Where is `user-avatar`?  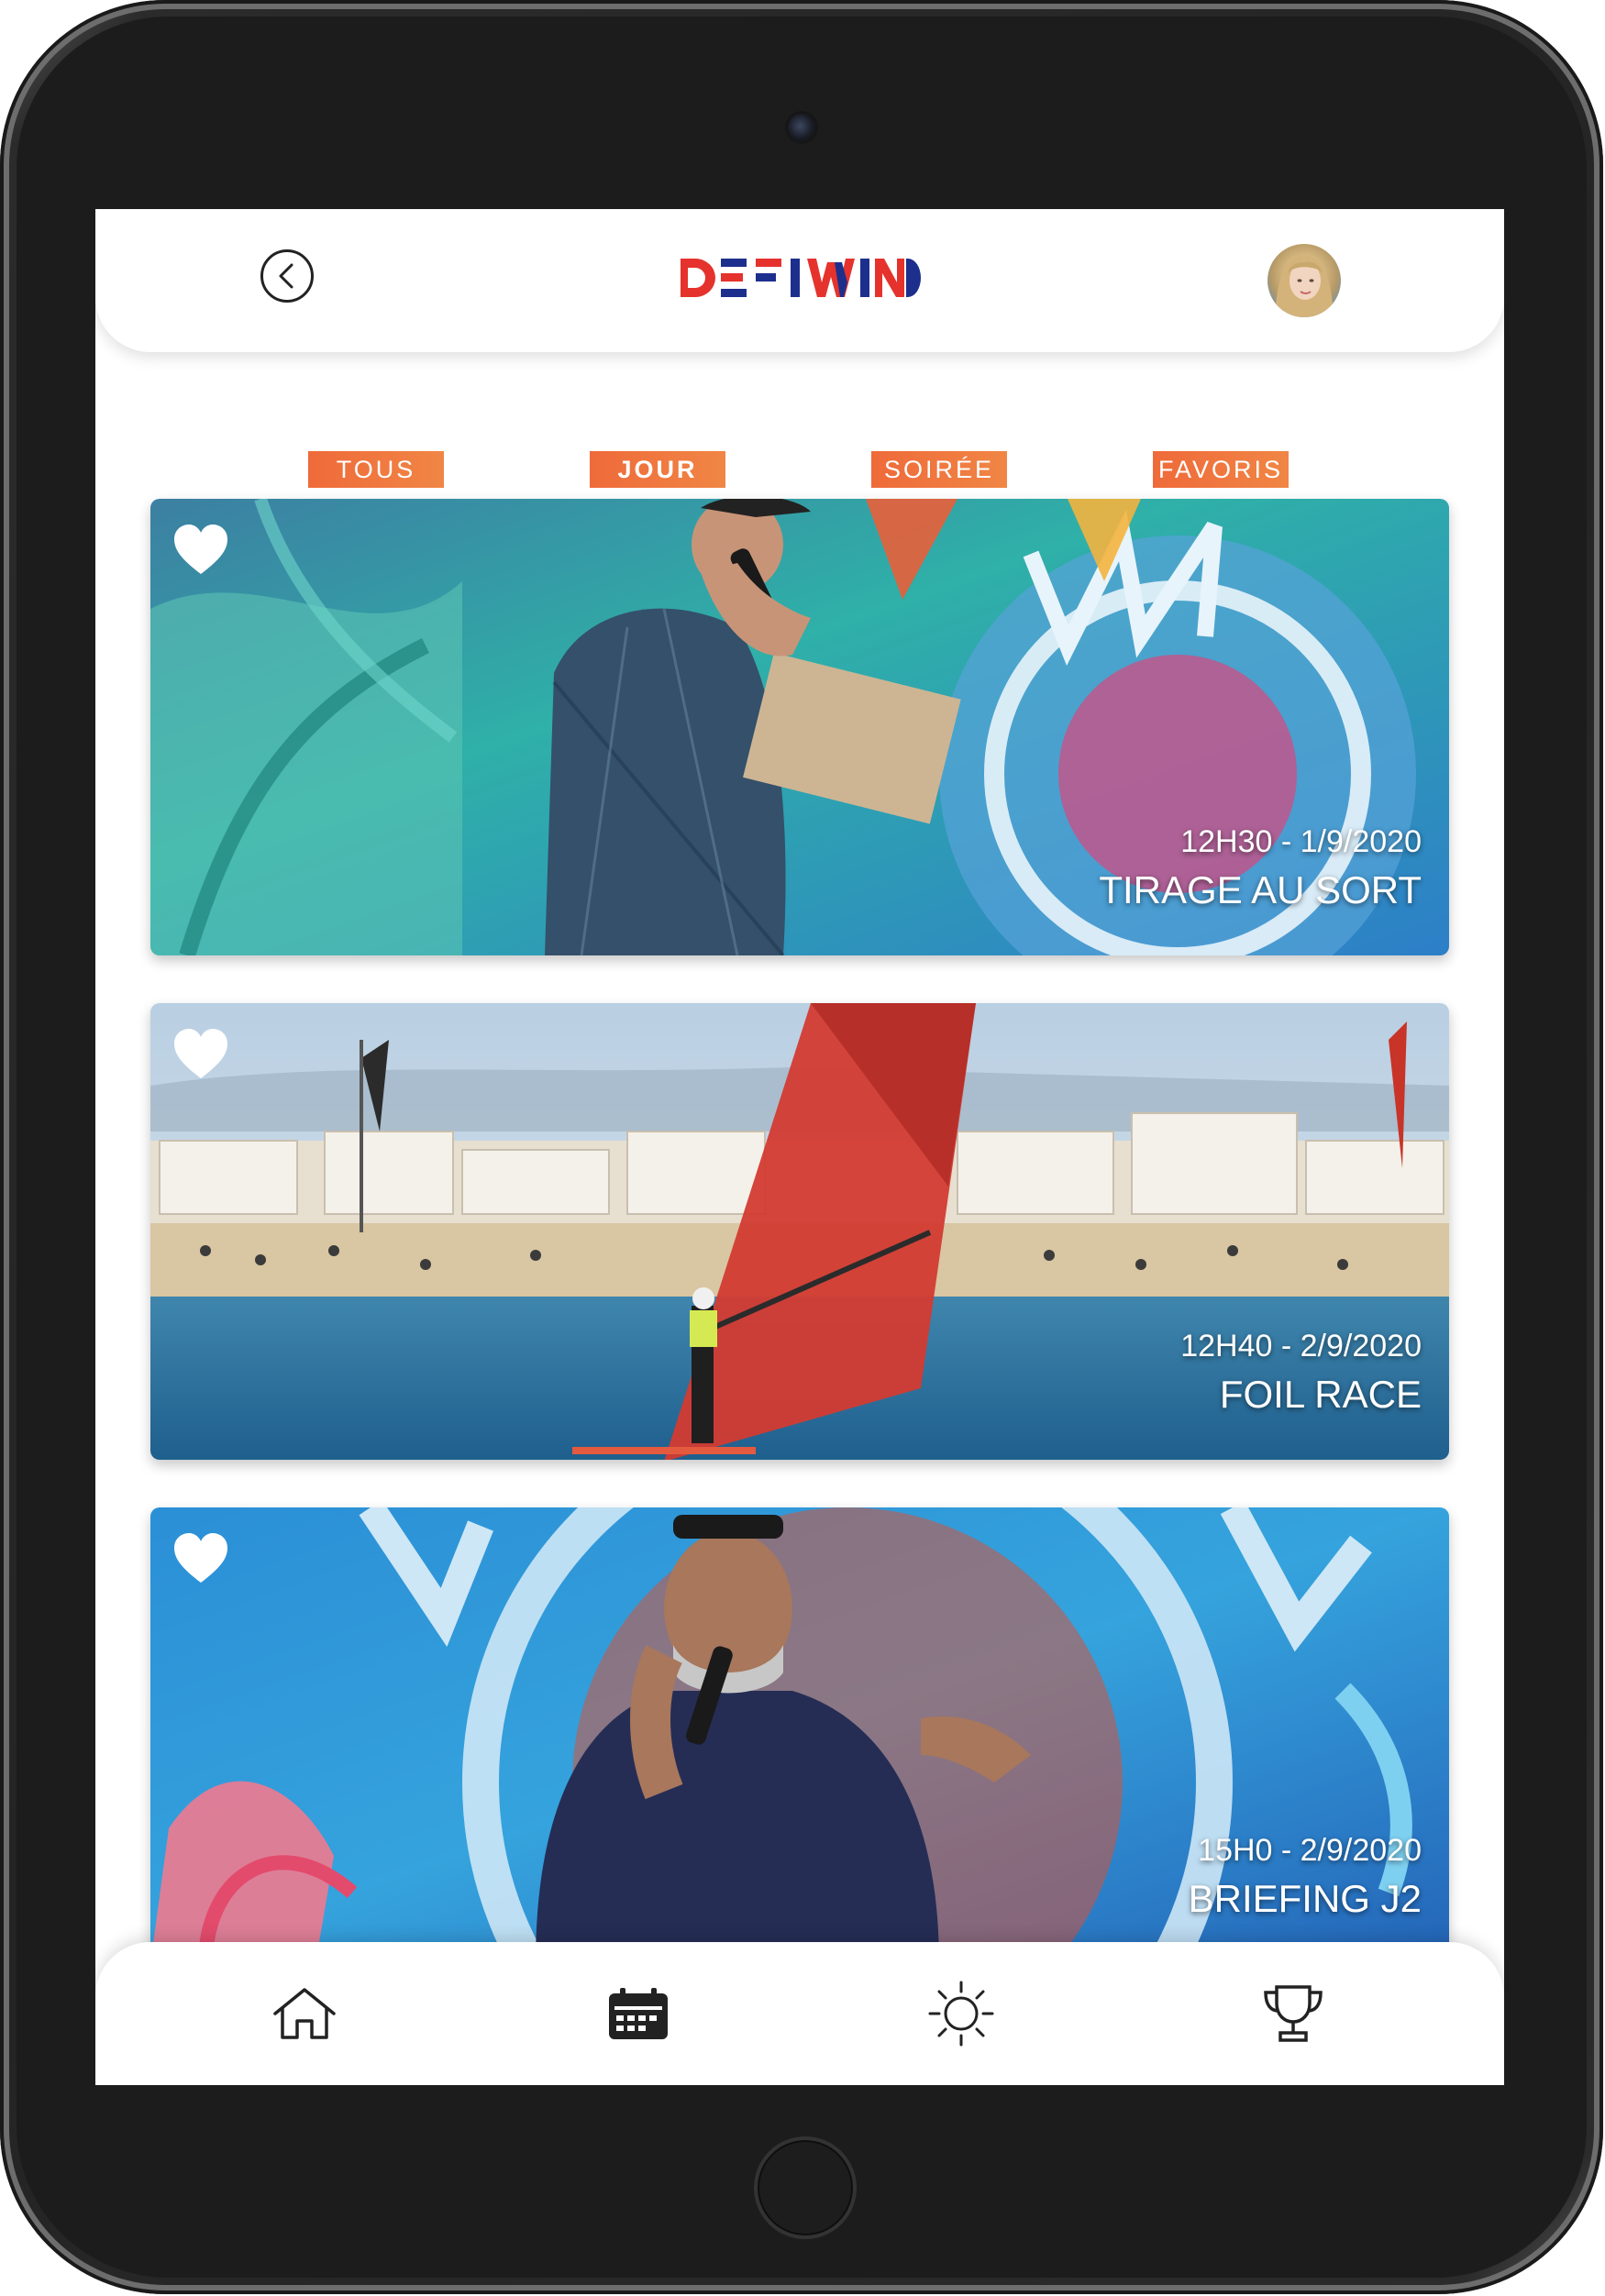 user-avatar is located at coordinates (1304, 280).